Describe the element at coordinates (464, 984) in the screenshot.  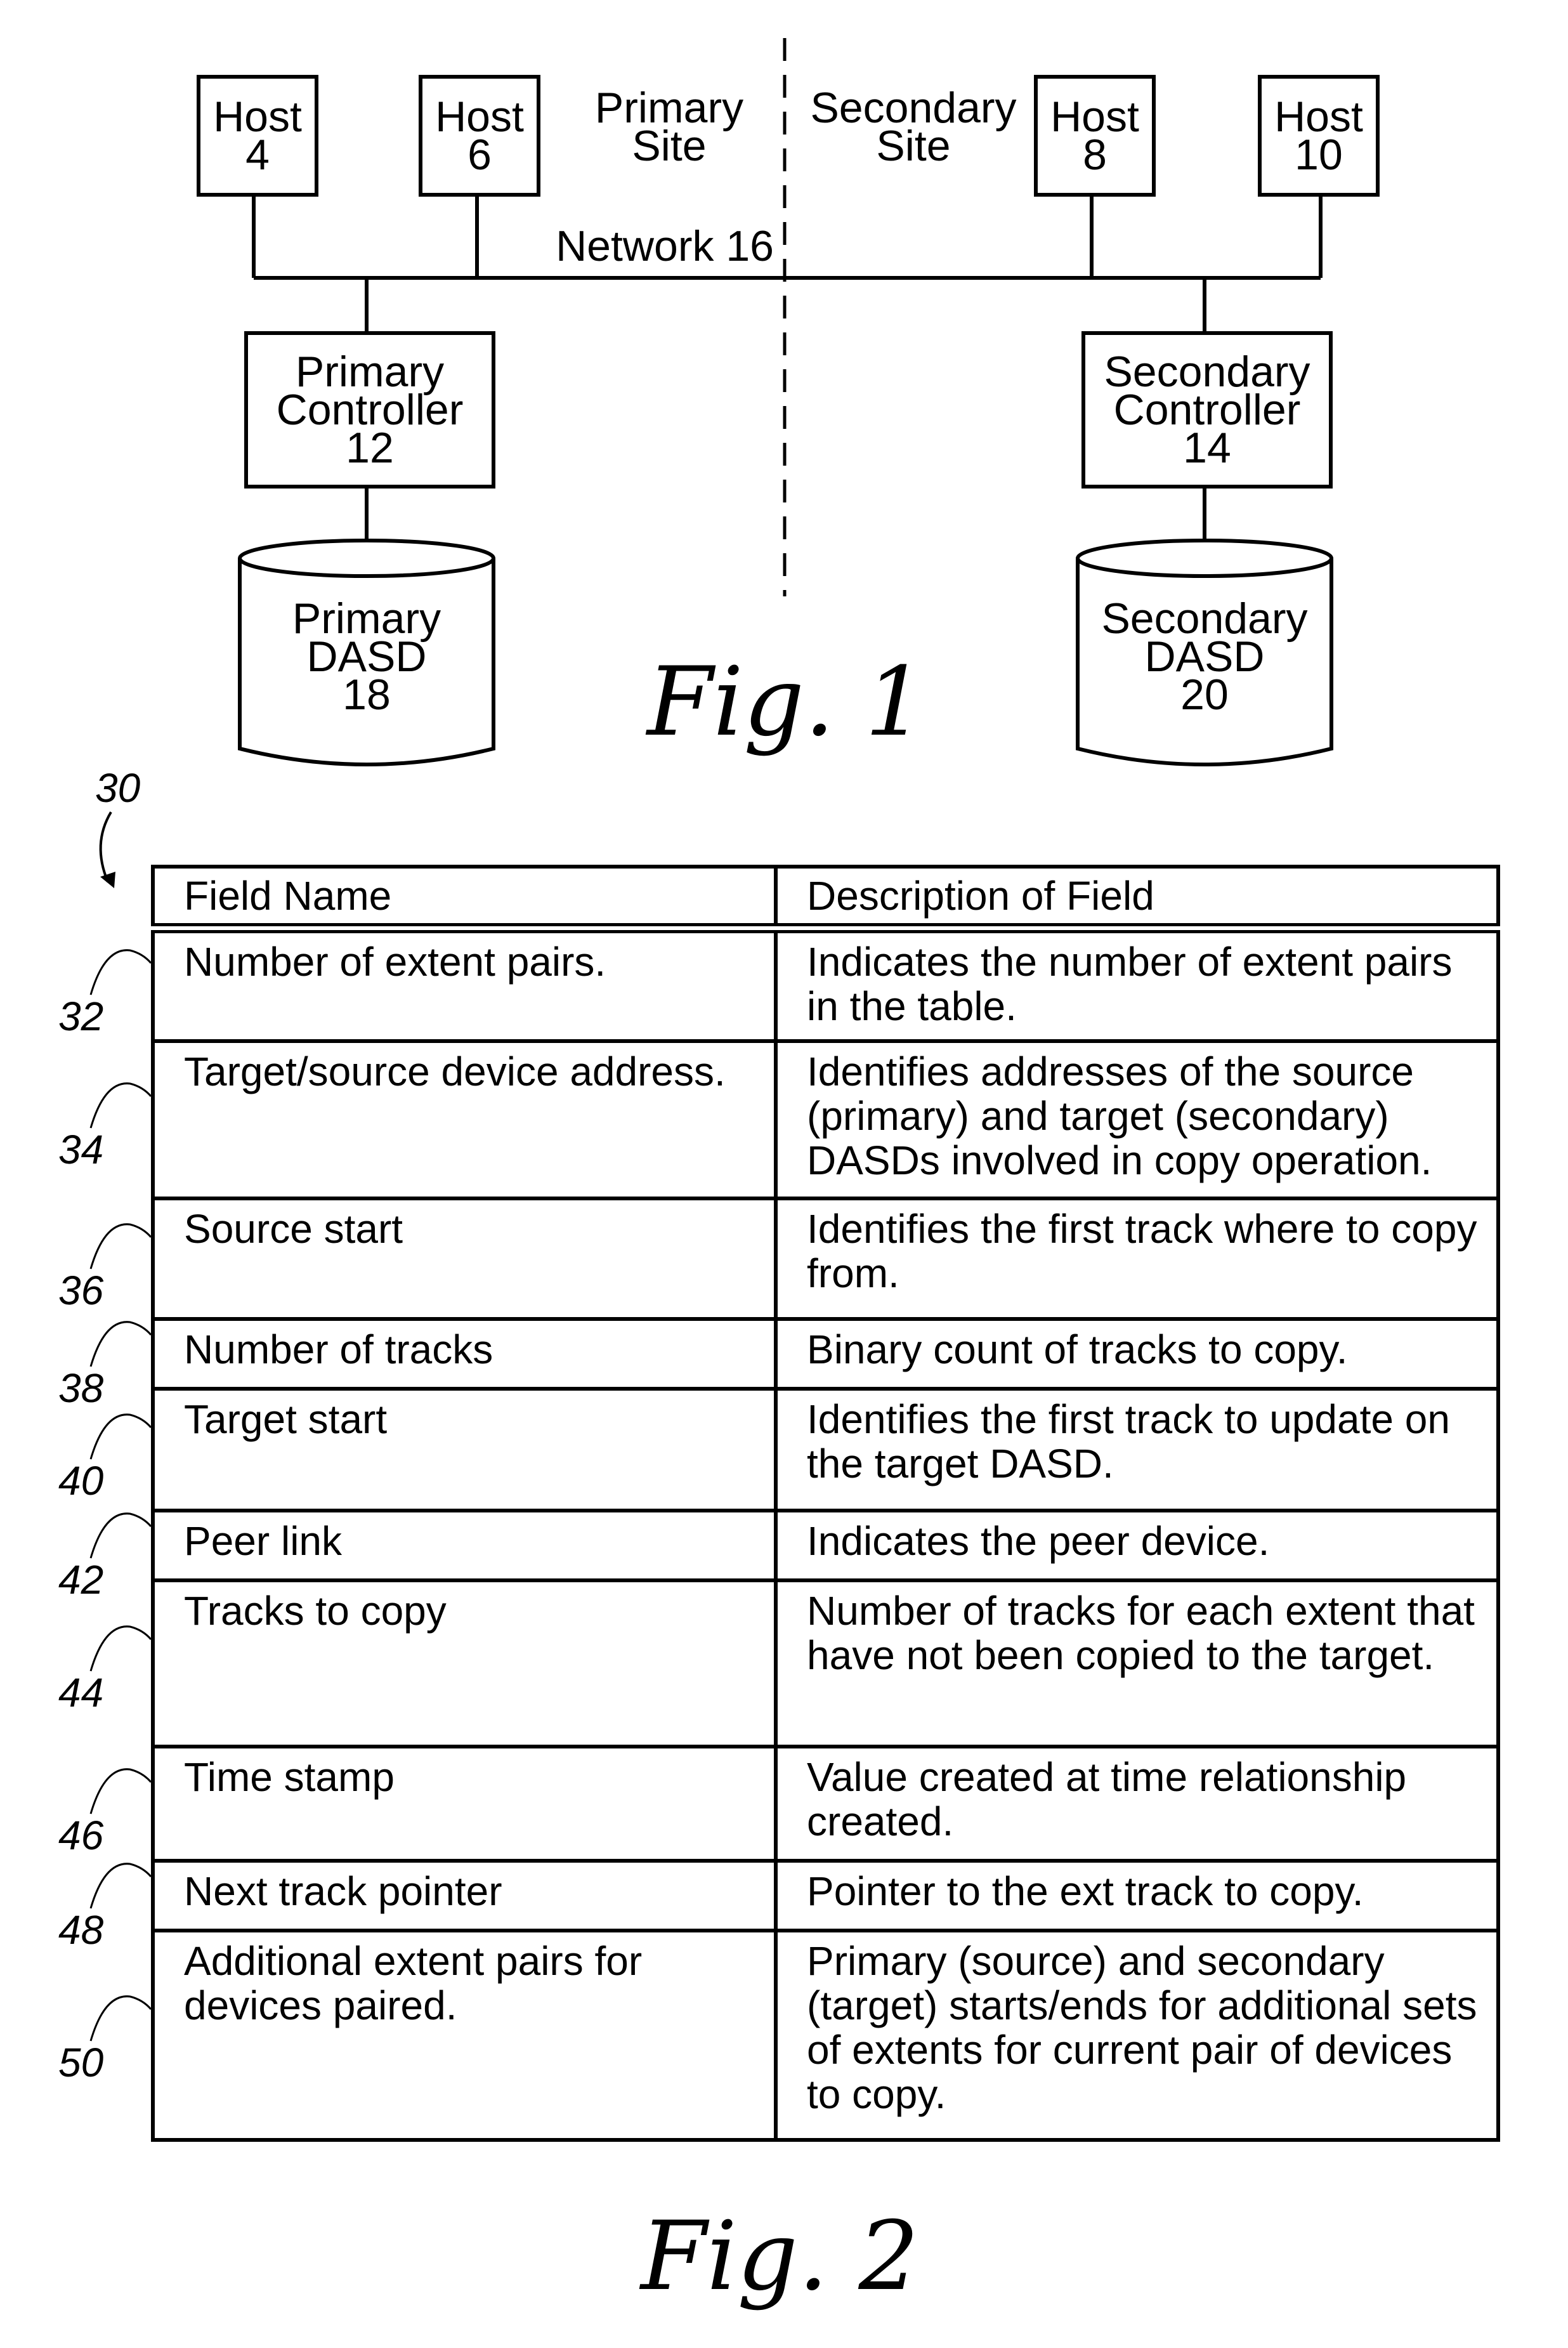
I see `field-name-cell: Number of extent pairs.` at that location.